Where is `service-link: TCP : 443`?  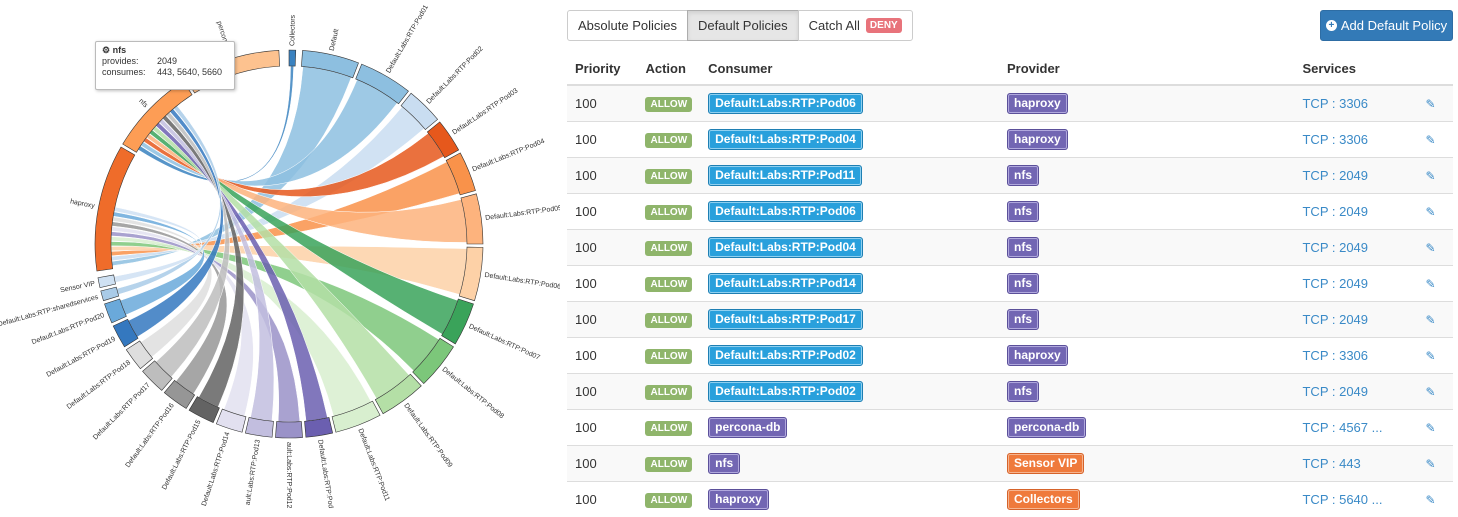 service-link: TCP : 443 is located at coordinates (1331, 463).